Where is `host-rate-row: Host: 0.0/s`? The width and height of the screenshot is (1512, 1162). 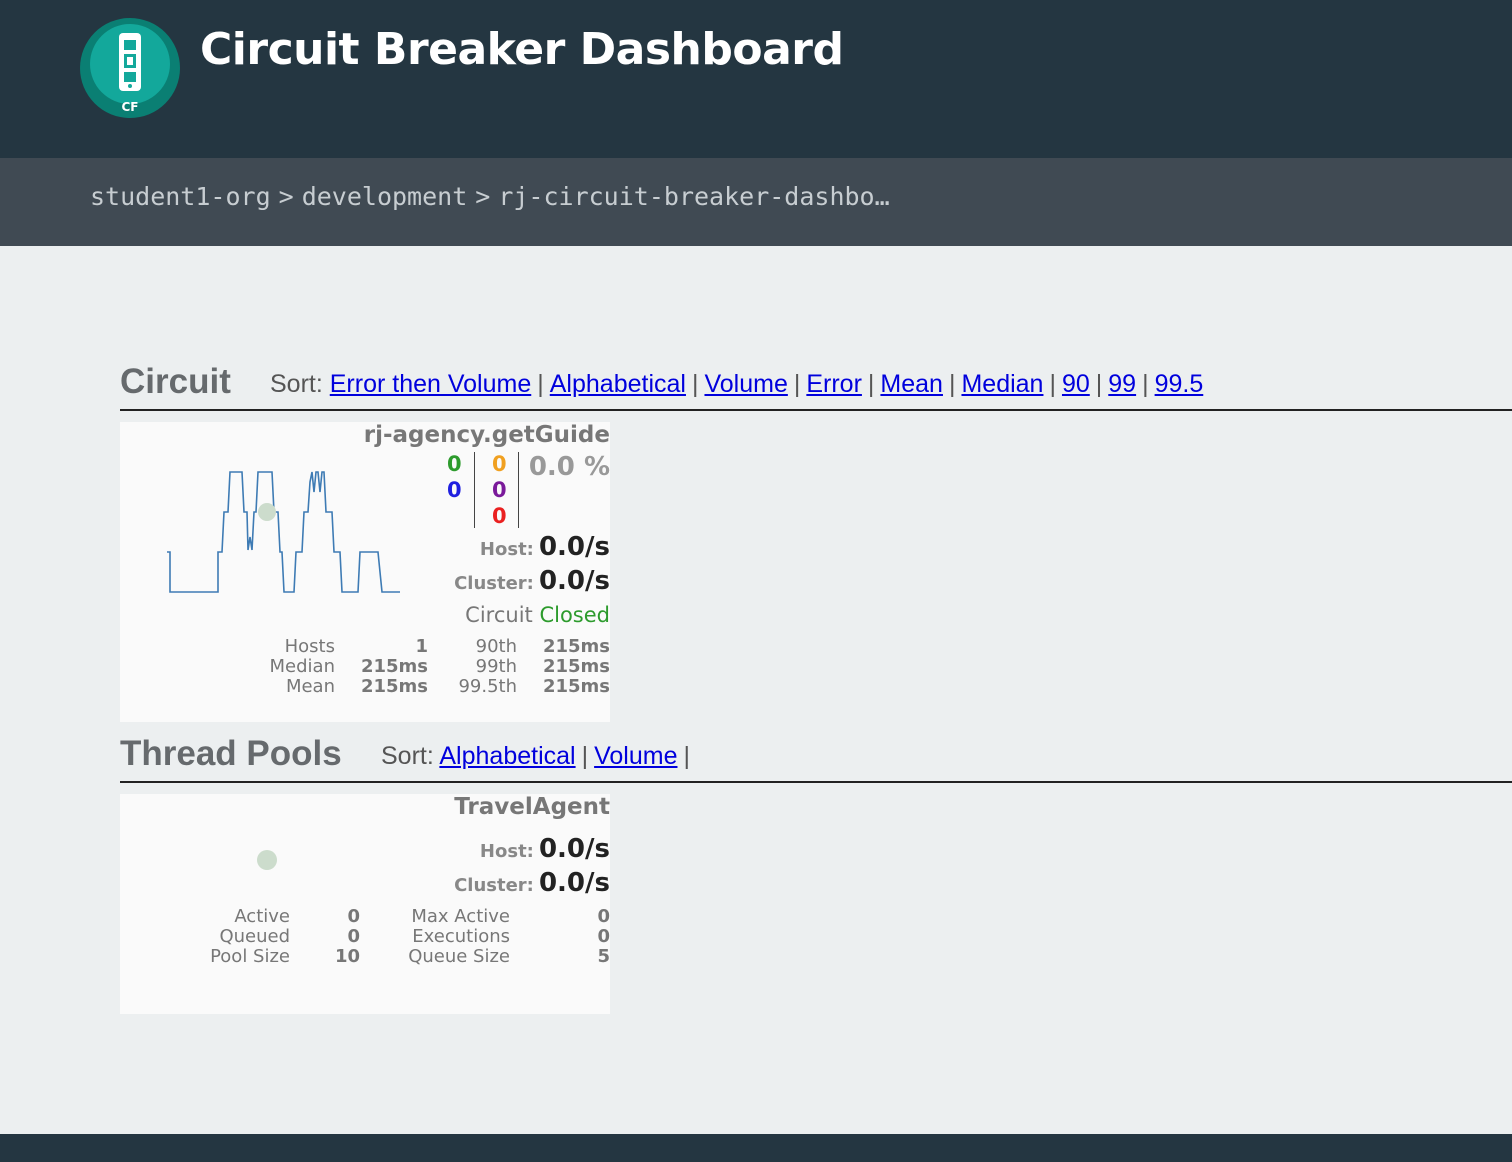
host-rate-row: Host: 0.0/s is located at coordinates (545, 547).